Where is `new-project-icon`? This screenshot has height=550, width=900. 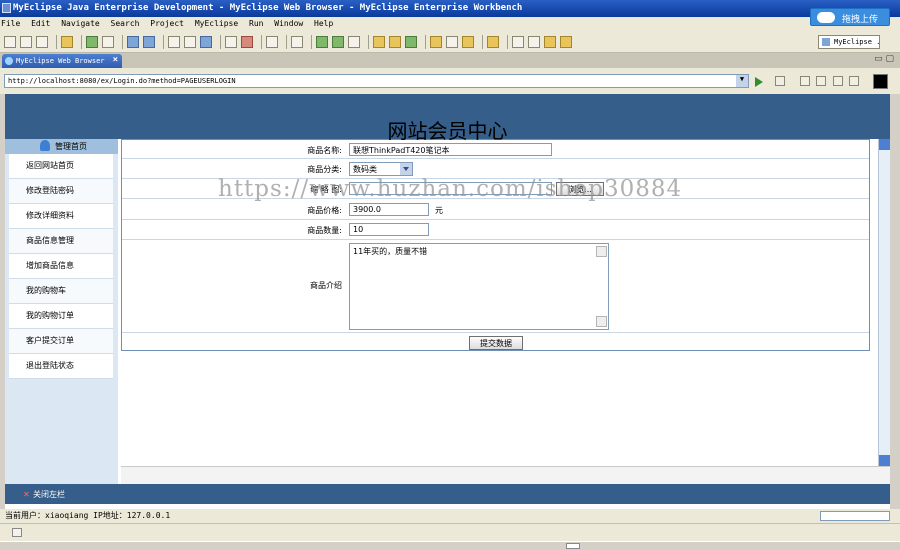
new-project-icon is located at coordinates (411, 41).